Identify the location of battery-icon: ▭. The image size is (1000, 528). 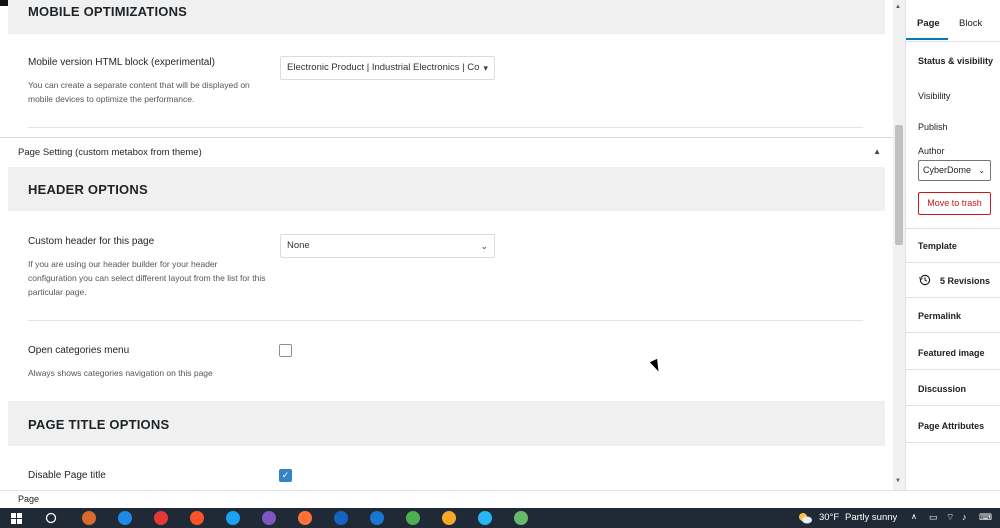
(933, 517).